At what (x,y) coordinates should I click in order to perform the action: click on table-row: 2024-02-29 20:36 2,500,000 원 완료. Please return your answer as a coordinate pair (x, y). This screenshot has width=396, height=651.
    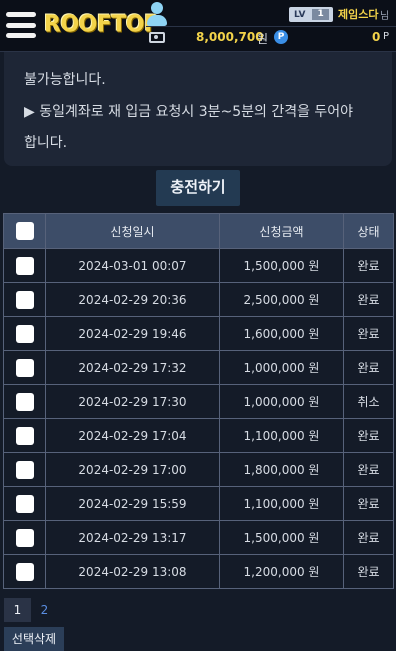
    Looking at the image, I should click on (198, 299).